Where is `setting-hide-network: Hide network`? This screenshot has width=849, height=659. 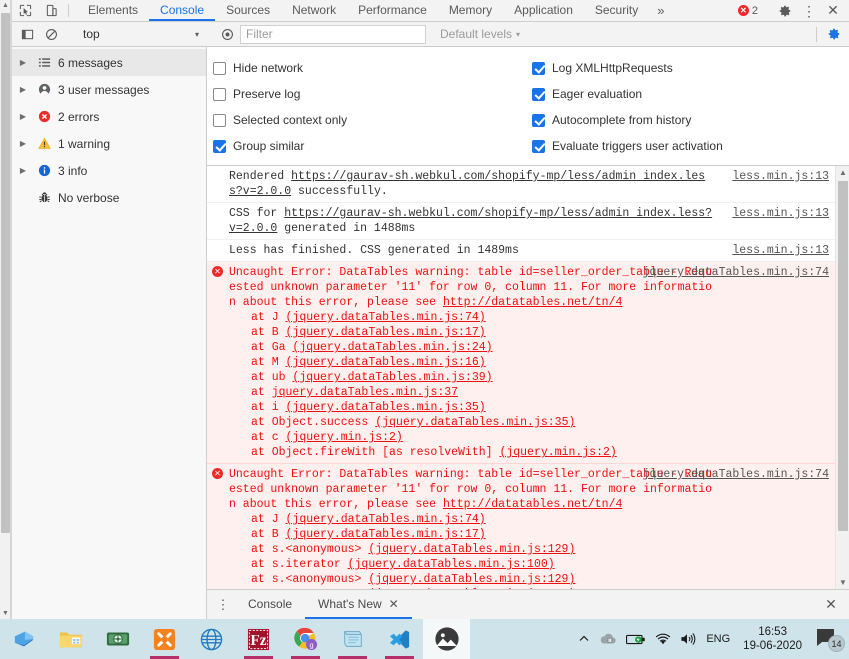 setting-hide-network: Hide network is located at coordinates (372, 68).